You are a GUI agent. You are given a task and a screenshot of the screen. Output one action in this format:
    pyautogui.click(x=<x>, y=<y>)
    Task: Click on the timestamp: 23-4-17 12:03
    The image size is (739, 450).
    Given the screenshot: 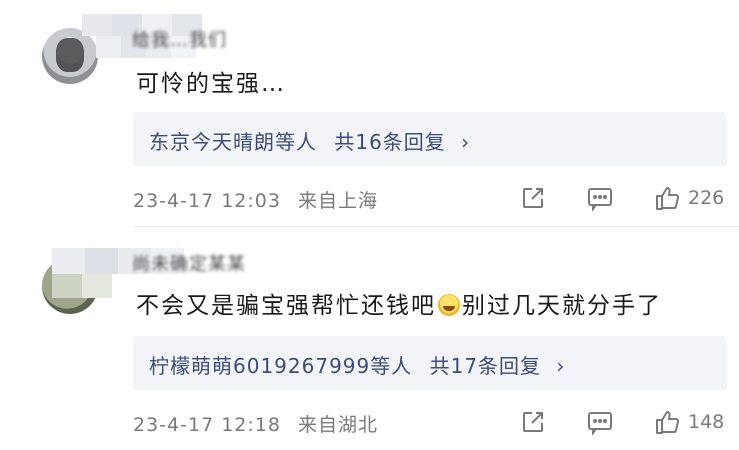 What is the action you would take?
    pyautogui.click(x=207, y=201)
    